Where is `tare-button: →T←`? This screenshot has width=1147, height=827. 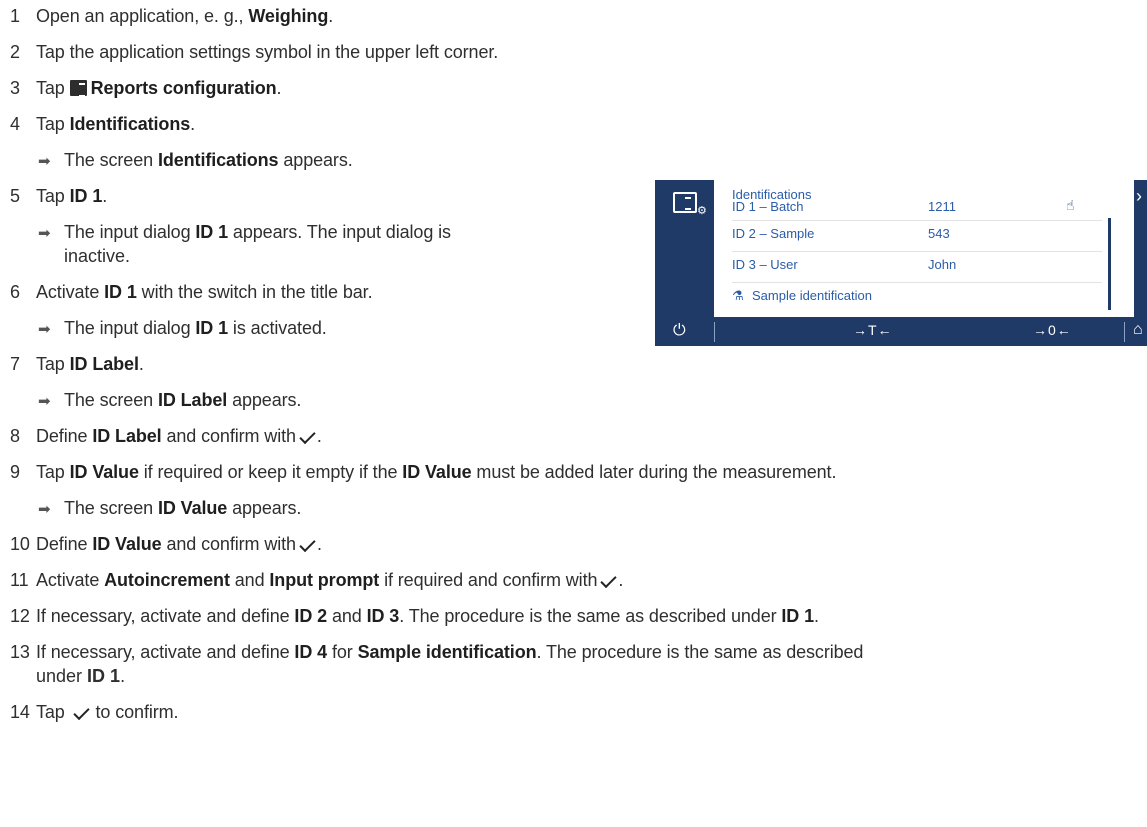 tare-button: →T← is located at coordinates (873, 330).